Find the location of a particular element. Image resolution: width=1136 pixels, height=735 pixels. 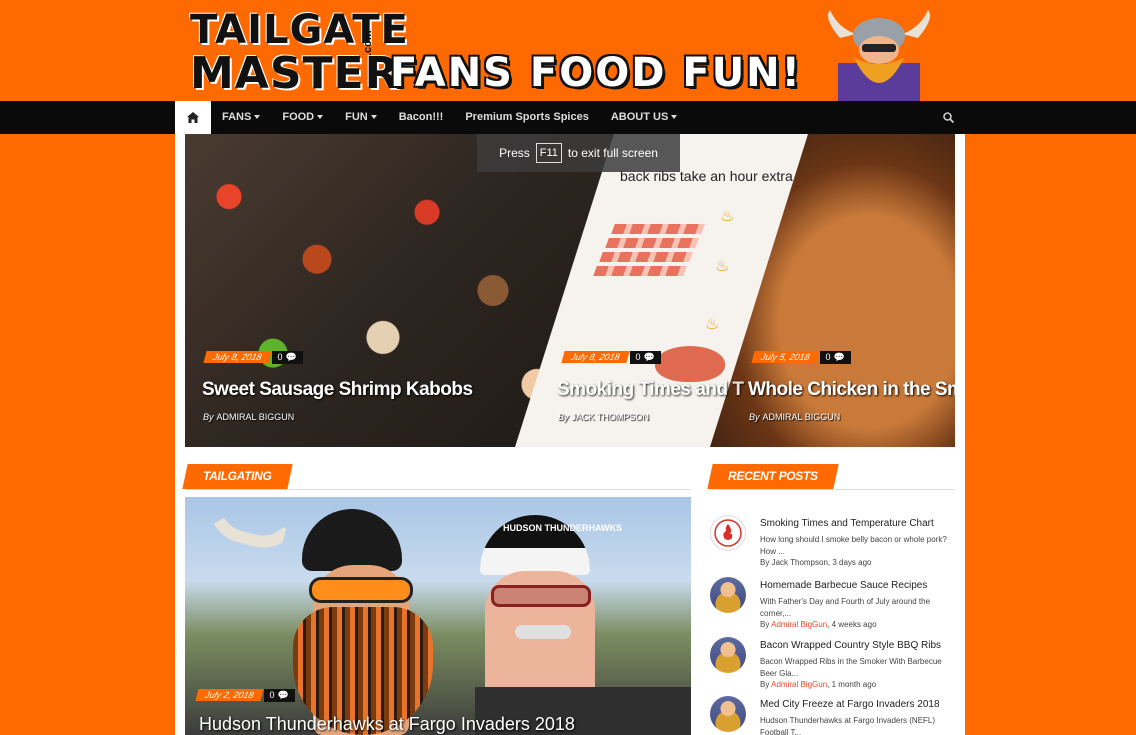

recent-post-byline: By Admiral BigGun, 1 month ago is located at coordinates (818, 684).